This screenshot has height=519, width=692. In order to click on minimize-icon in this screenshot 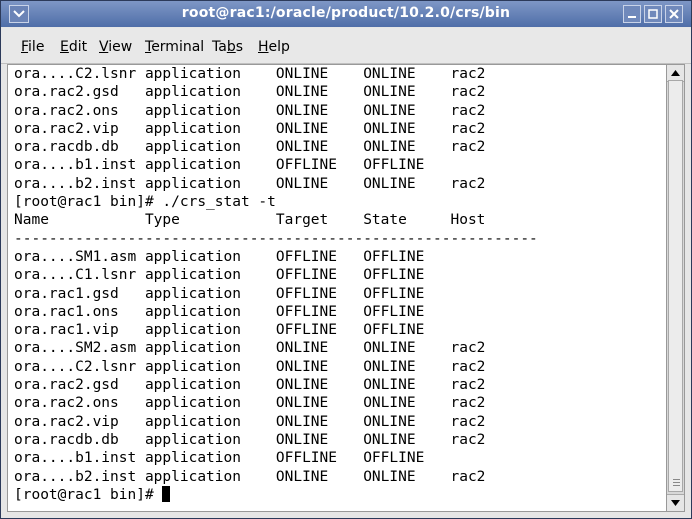, I will do `click(632, 17)`.